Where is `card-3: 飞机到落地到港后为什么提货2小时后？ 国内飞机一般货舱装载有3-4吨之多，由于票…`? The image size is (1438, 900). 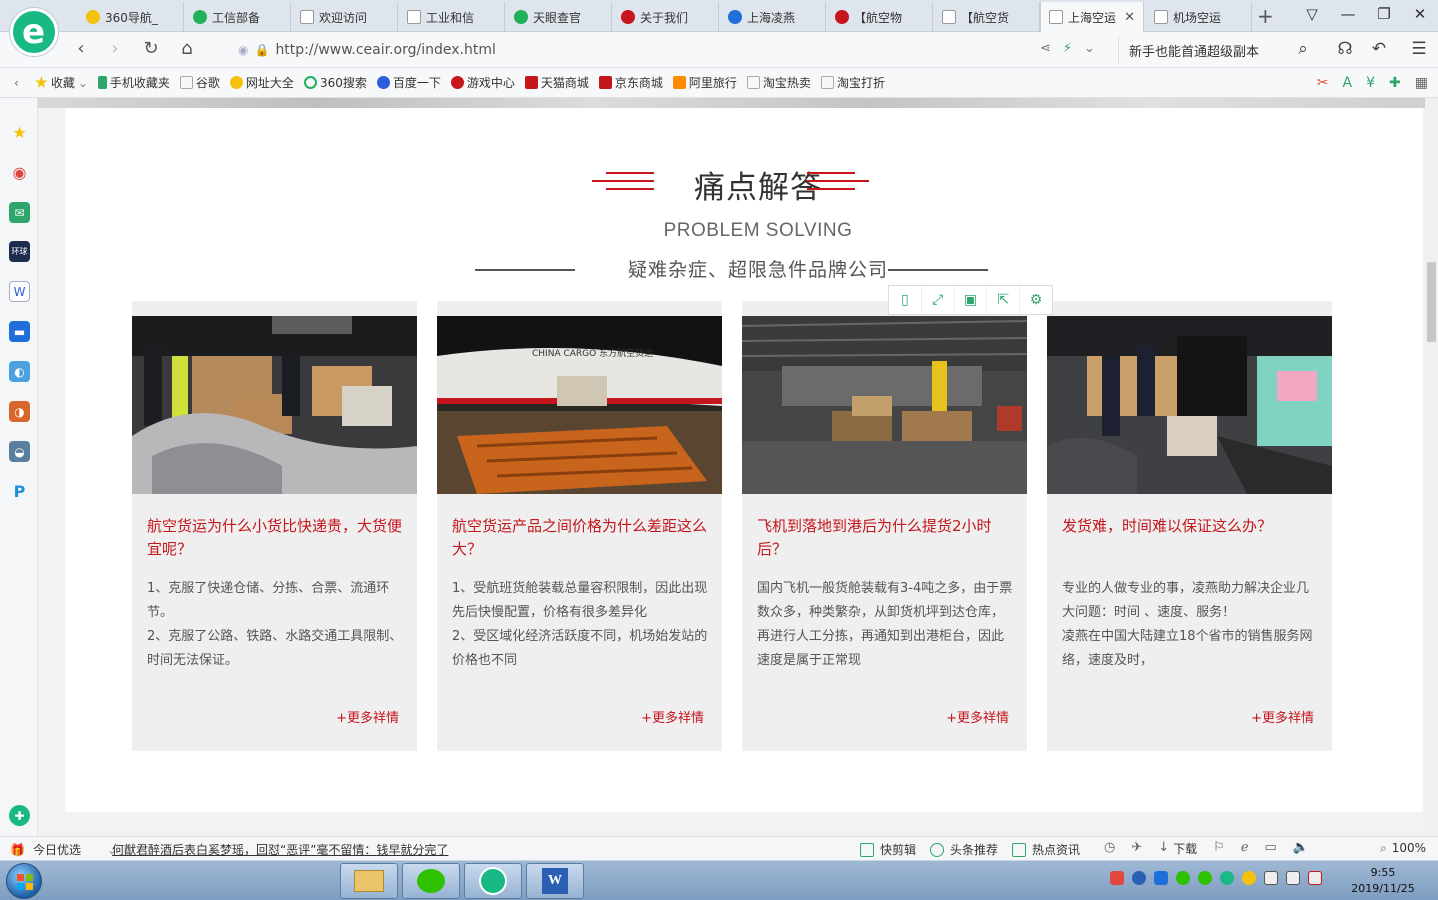
card-3: 飞机到落地到港后为什么提货2小时后？ 国内飞机一般货舱装载有3-4吨之多，由于票… is located at coordinates (884, 526).